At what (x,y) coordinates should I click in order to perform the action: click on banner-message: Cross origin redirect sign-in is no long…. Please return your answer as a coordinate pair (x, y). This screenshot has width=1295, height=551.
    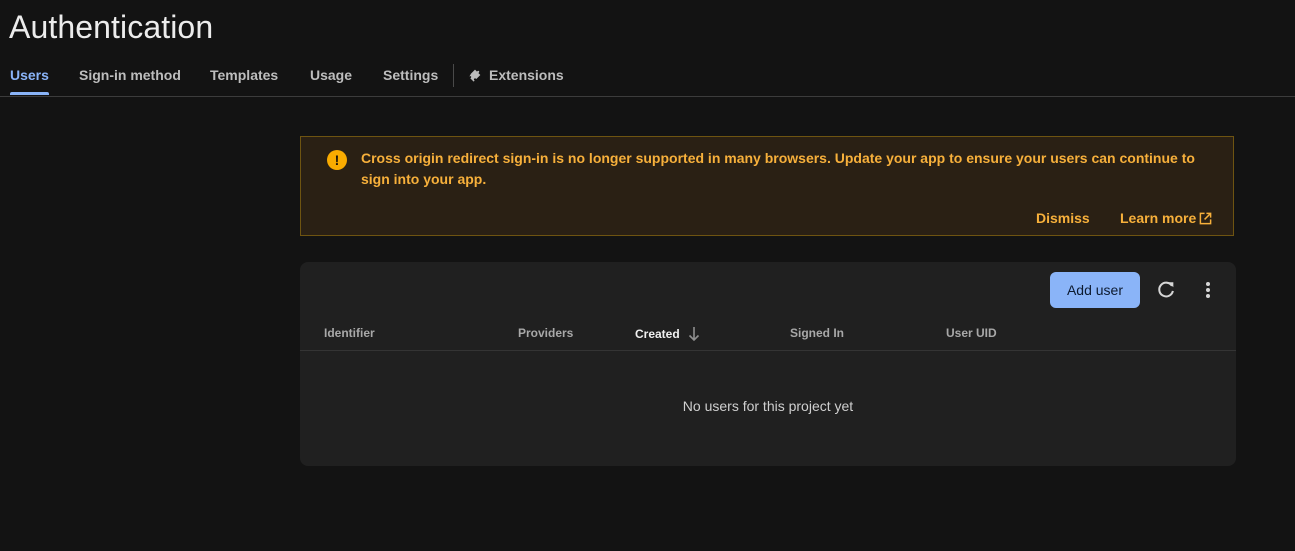
    Looking at the image, I should click on (778, 168).